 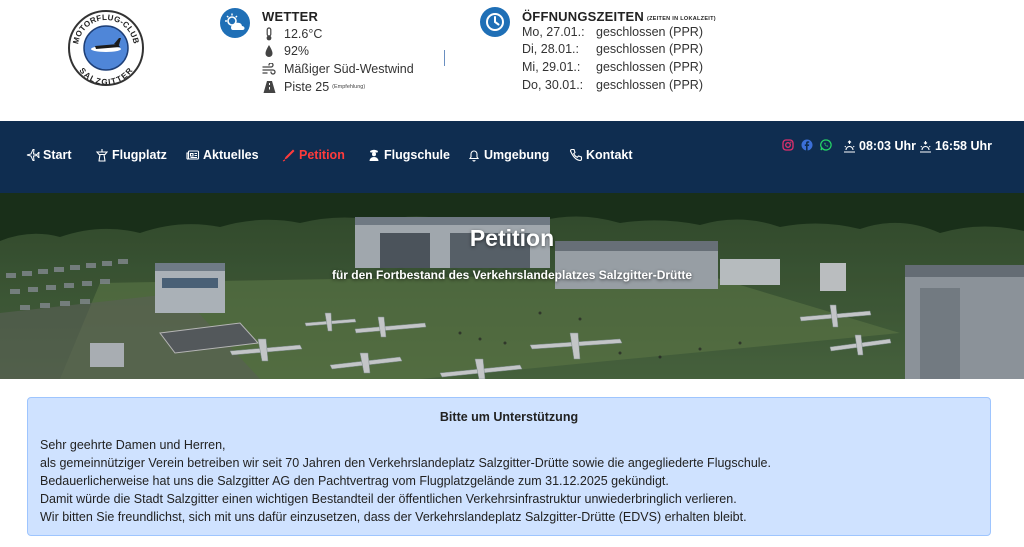 What do you see at coordinates (681, 19) in the screenshot?
I see `hours-note: (ZEITEN IN LOKALZEIT)` at bounding box center [681, 19].